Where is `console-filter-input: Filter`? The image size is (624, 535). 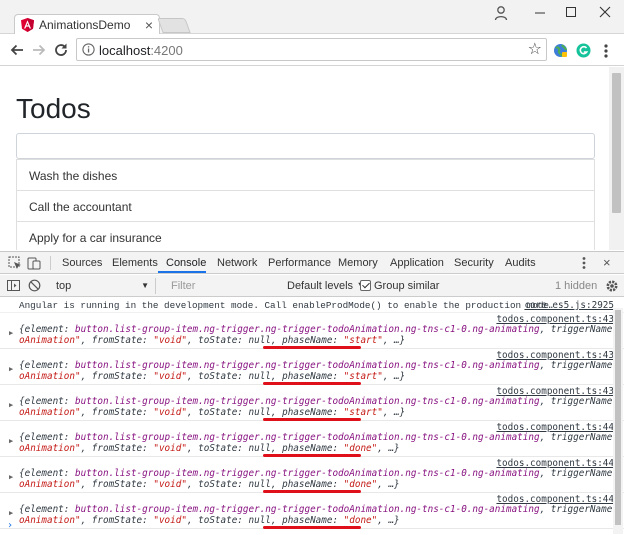 console-filter-input: Filter is located at coordinates (223, 286).